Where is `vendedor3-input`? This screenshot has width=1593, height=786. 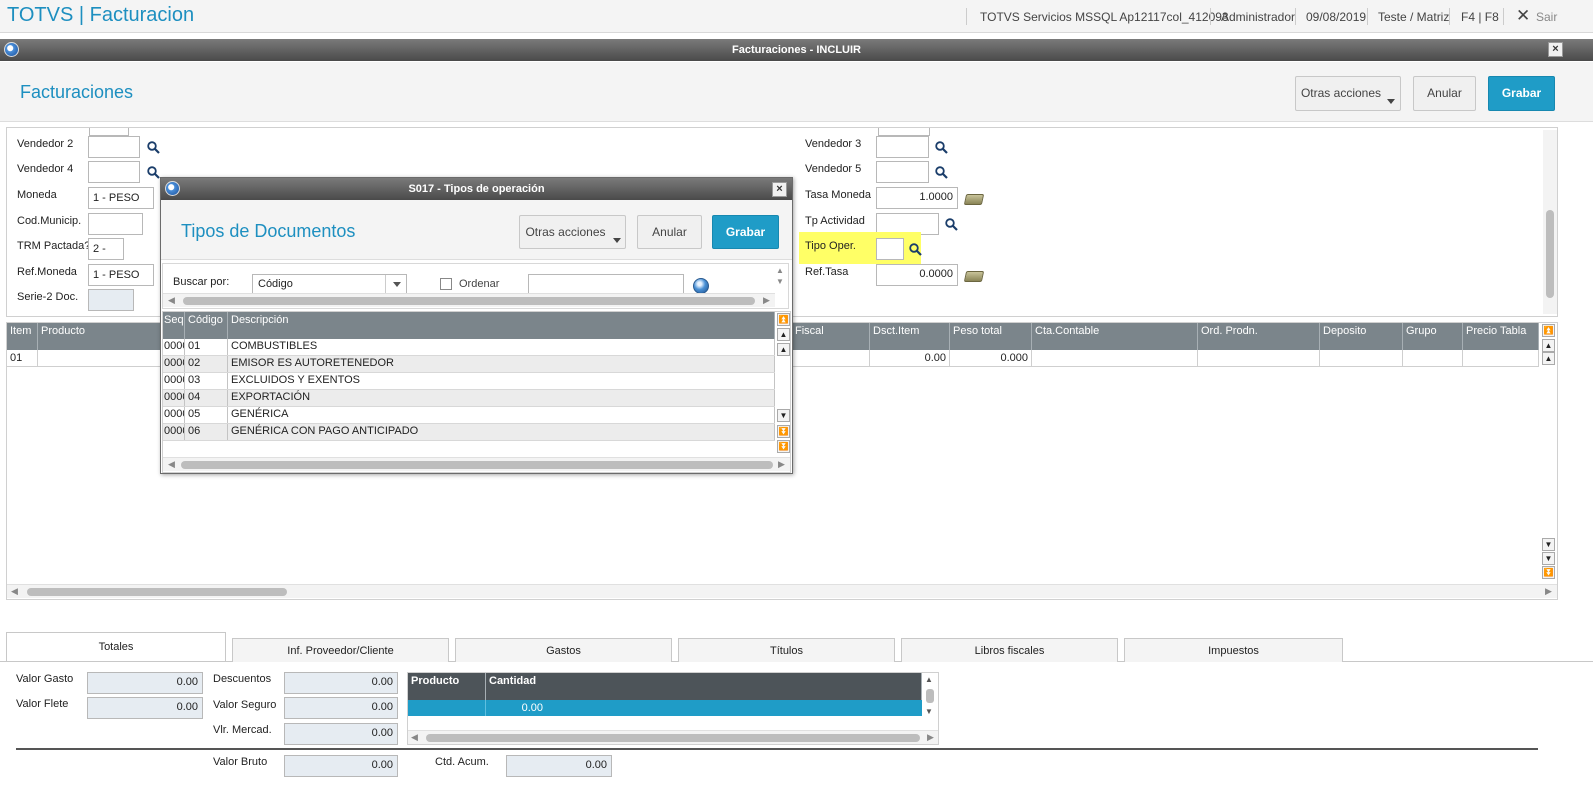
vendedor3-input is located at coordinates (902, 147).